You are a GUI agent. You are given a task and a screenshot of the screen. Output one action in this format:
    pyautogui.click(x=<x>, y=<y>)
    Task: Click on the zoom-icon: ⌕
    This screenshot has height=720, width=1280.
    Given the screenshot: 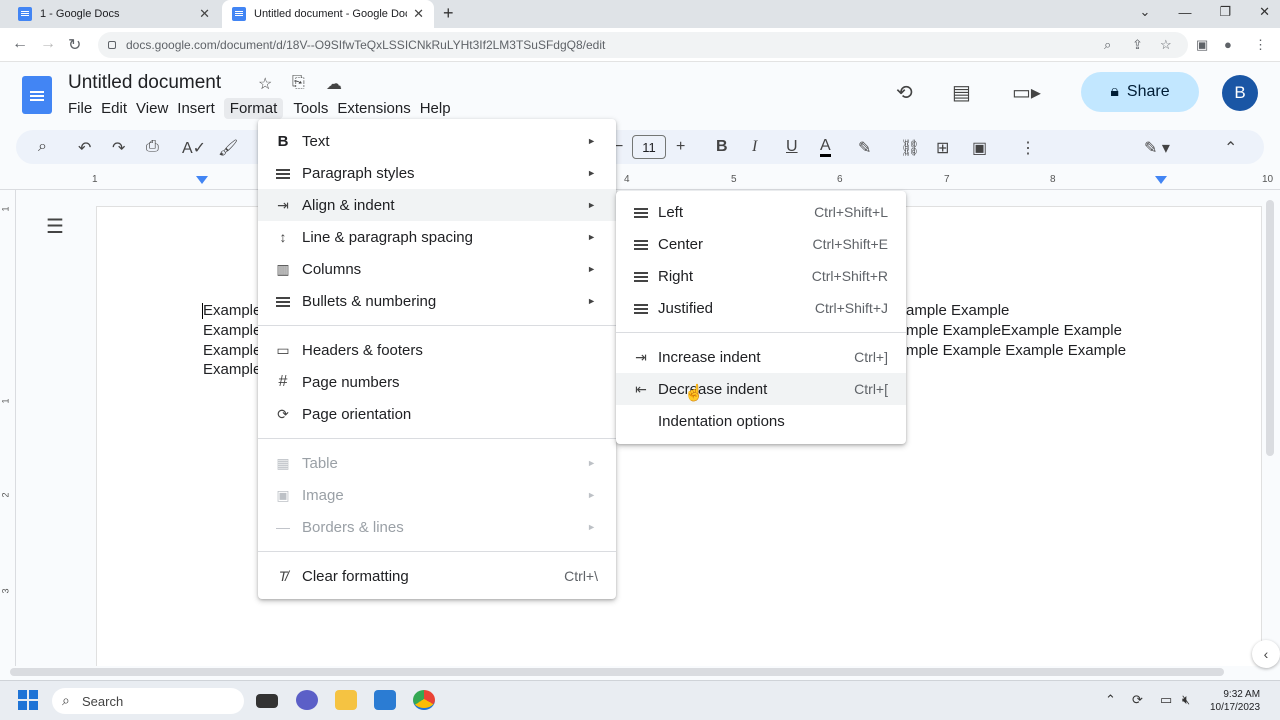 What is the action you would take?
    pyautogui.click(x=1107, y=45)
    